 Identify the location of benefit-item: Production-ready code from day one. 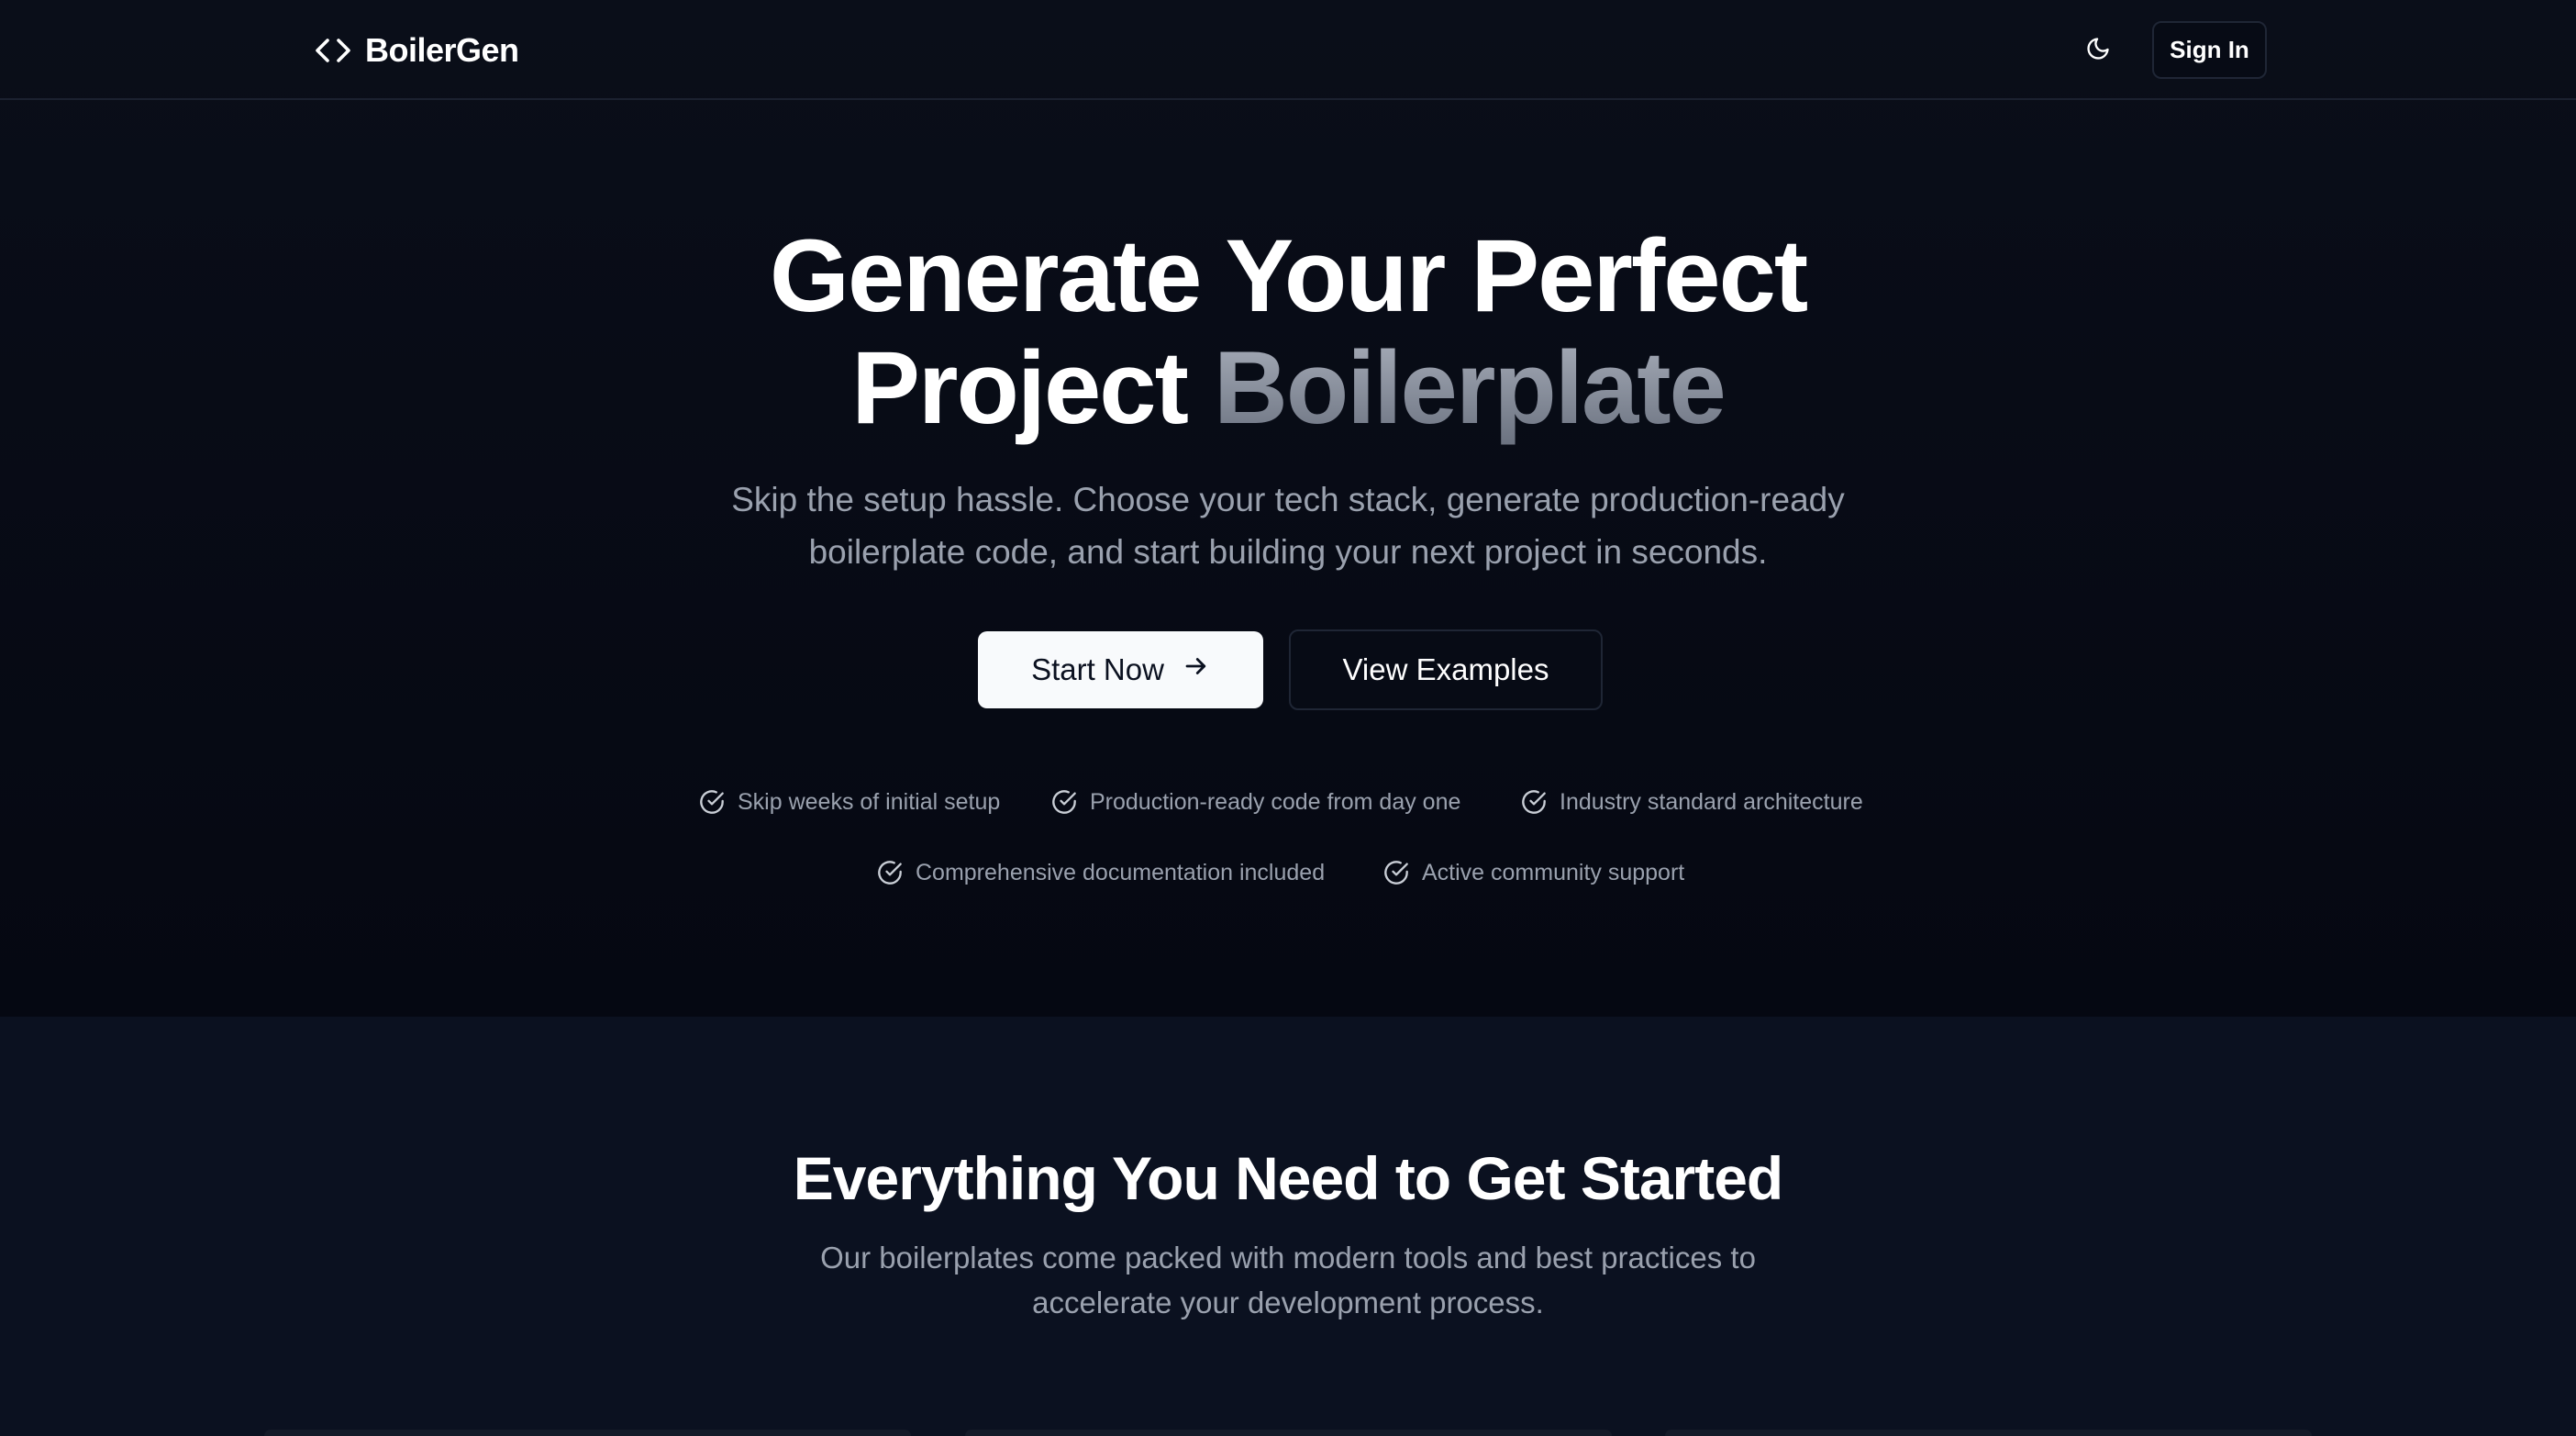
(1255, 802).